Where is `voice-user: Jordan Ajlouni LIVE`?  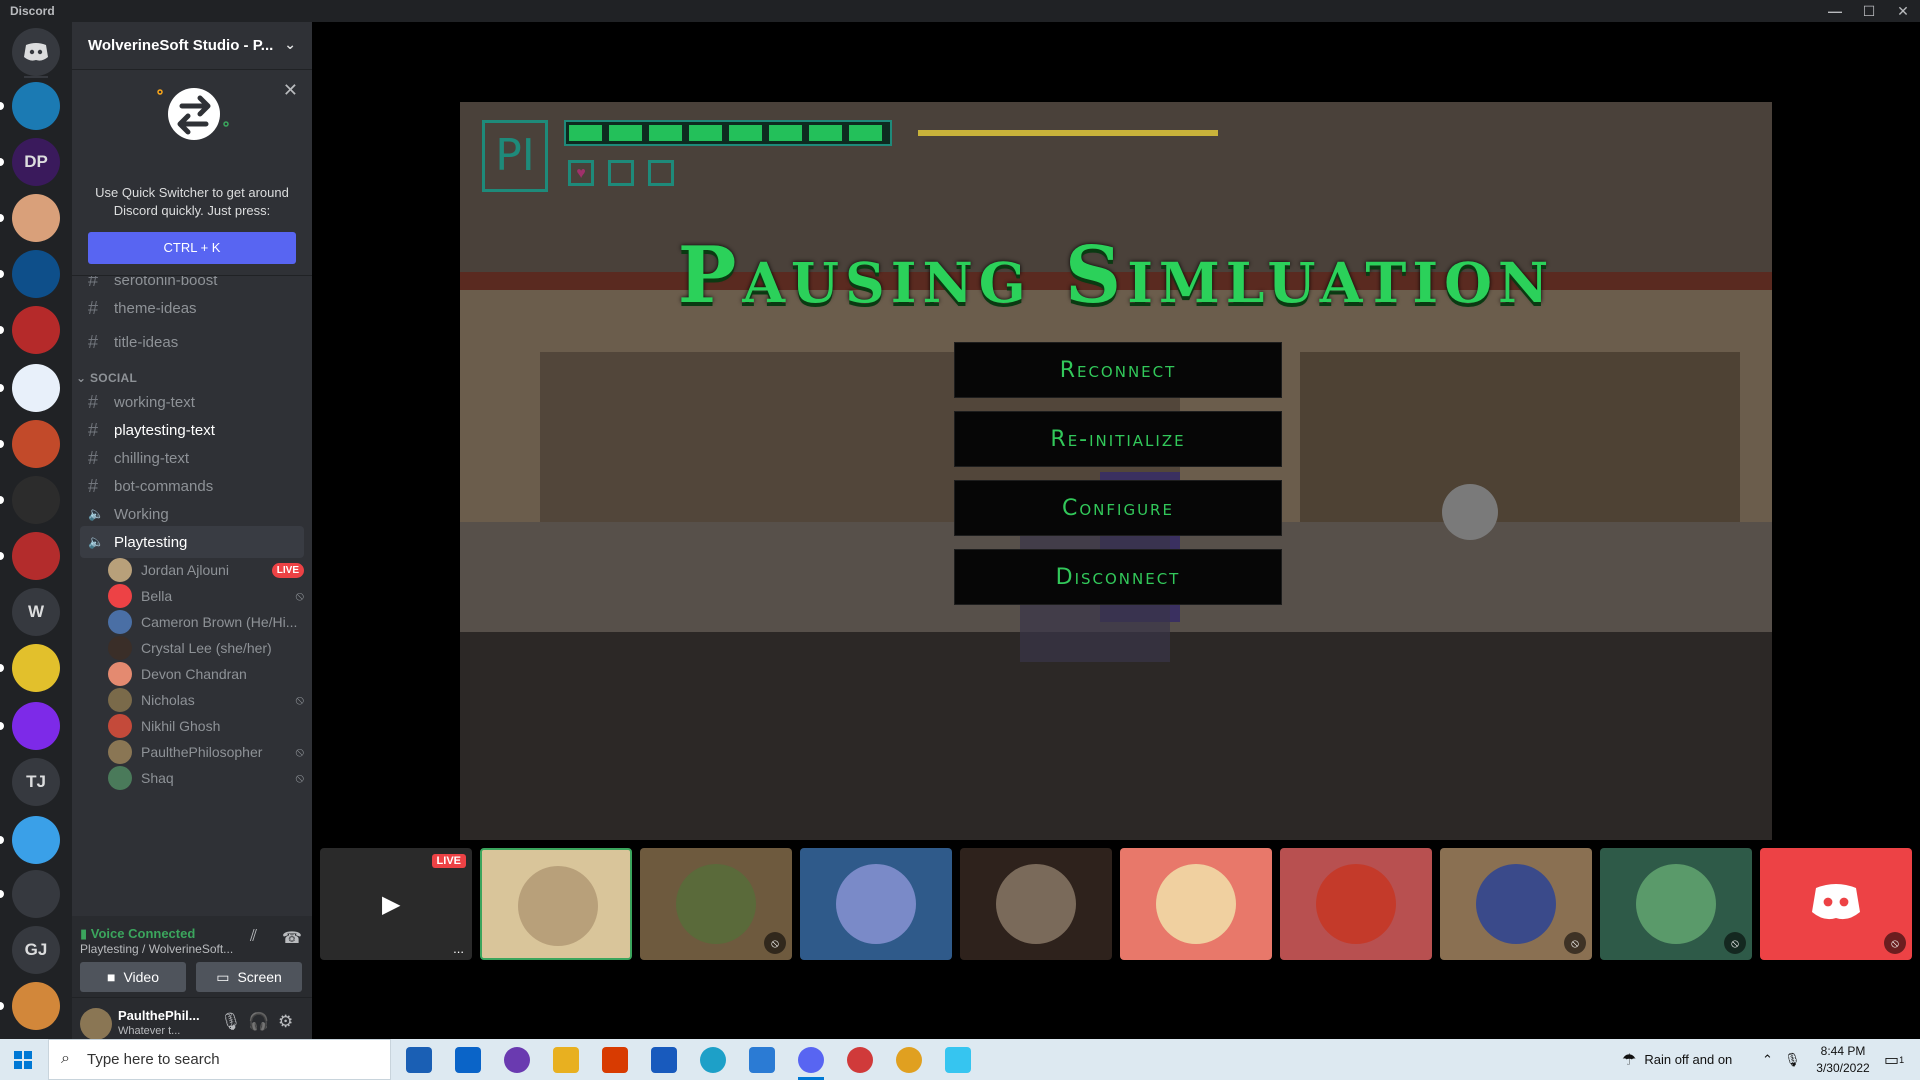 voice-user: Jordan Ajlouni LIVE is located at coordinates (206, 570).